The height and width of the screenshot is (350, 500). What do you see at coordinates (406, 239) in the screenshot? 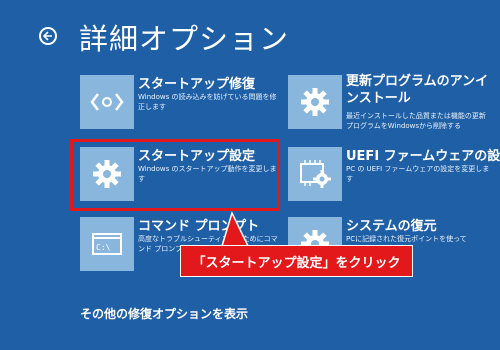
I see `tile-description: PCに記録された復元ポイントを使って` at bounding box center [406, 239].